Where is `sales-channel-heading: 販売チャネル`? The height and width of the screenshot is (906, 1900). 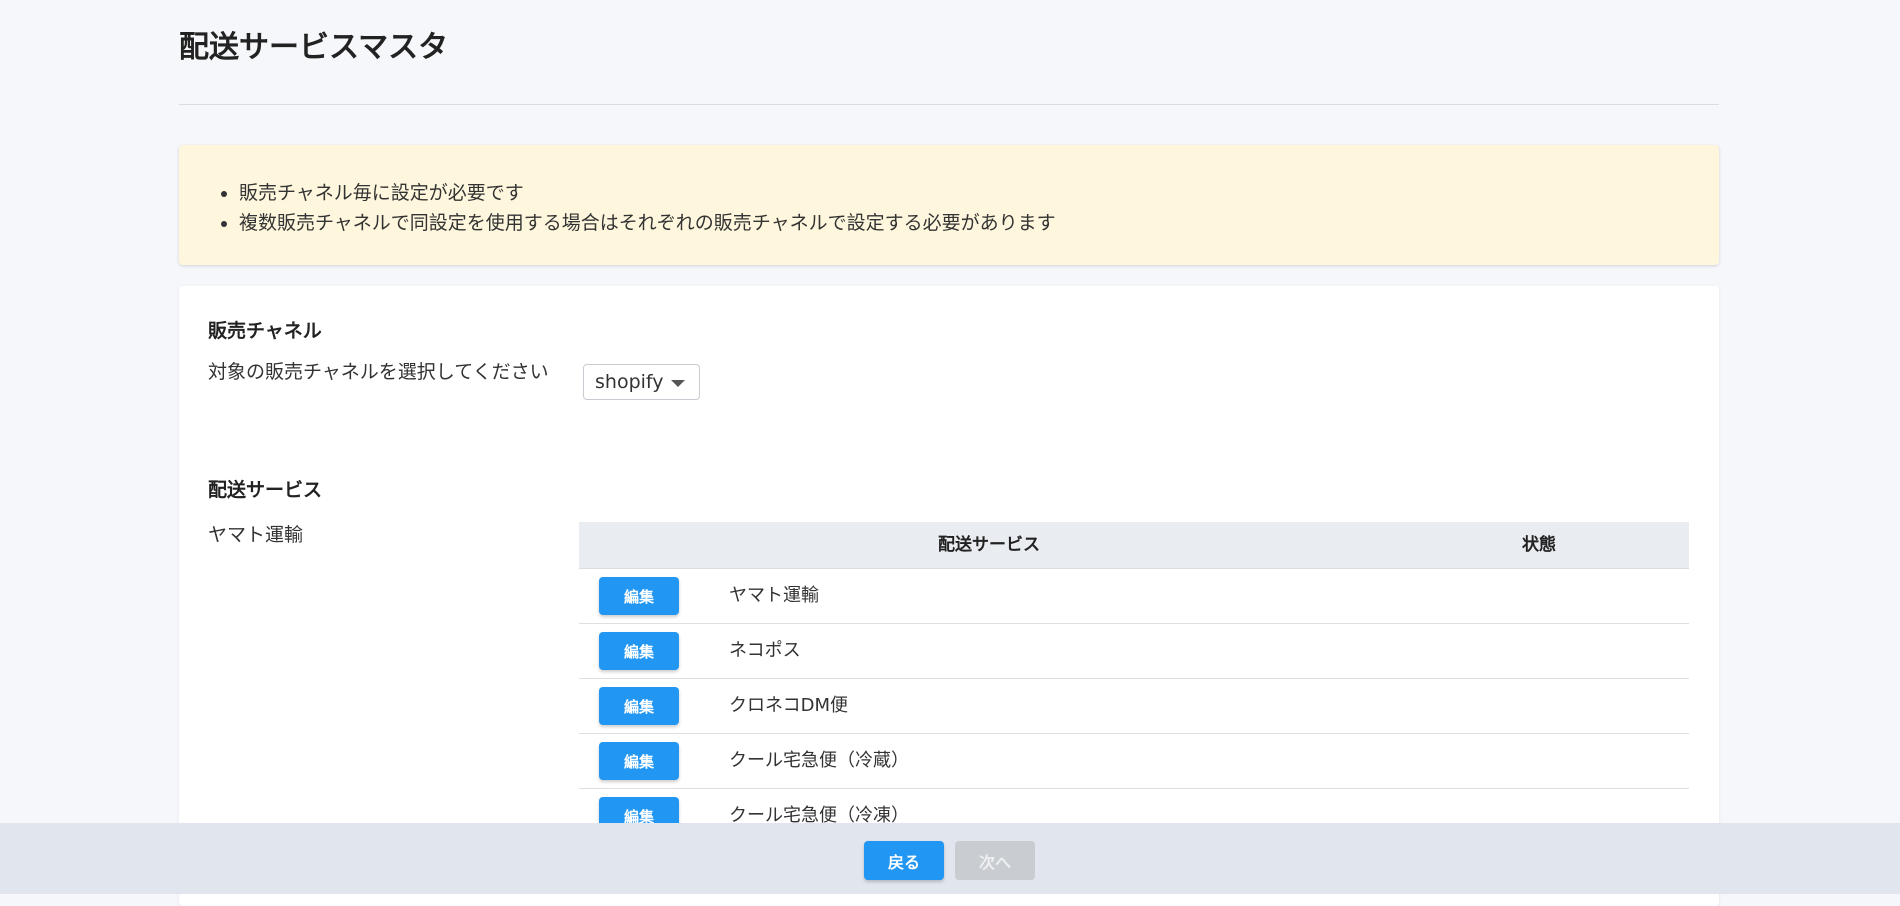 sales-channel-heading: 販売チャネル is located at coordinates (265, 331).